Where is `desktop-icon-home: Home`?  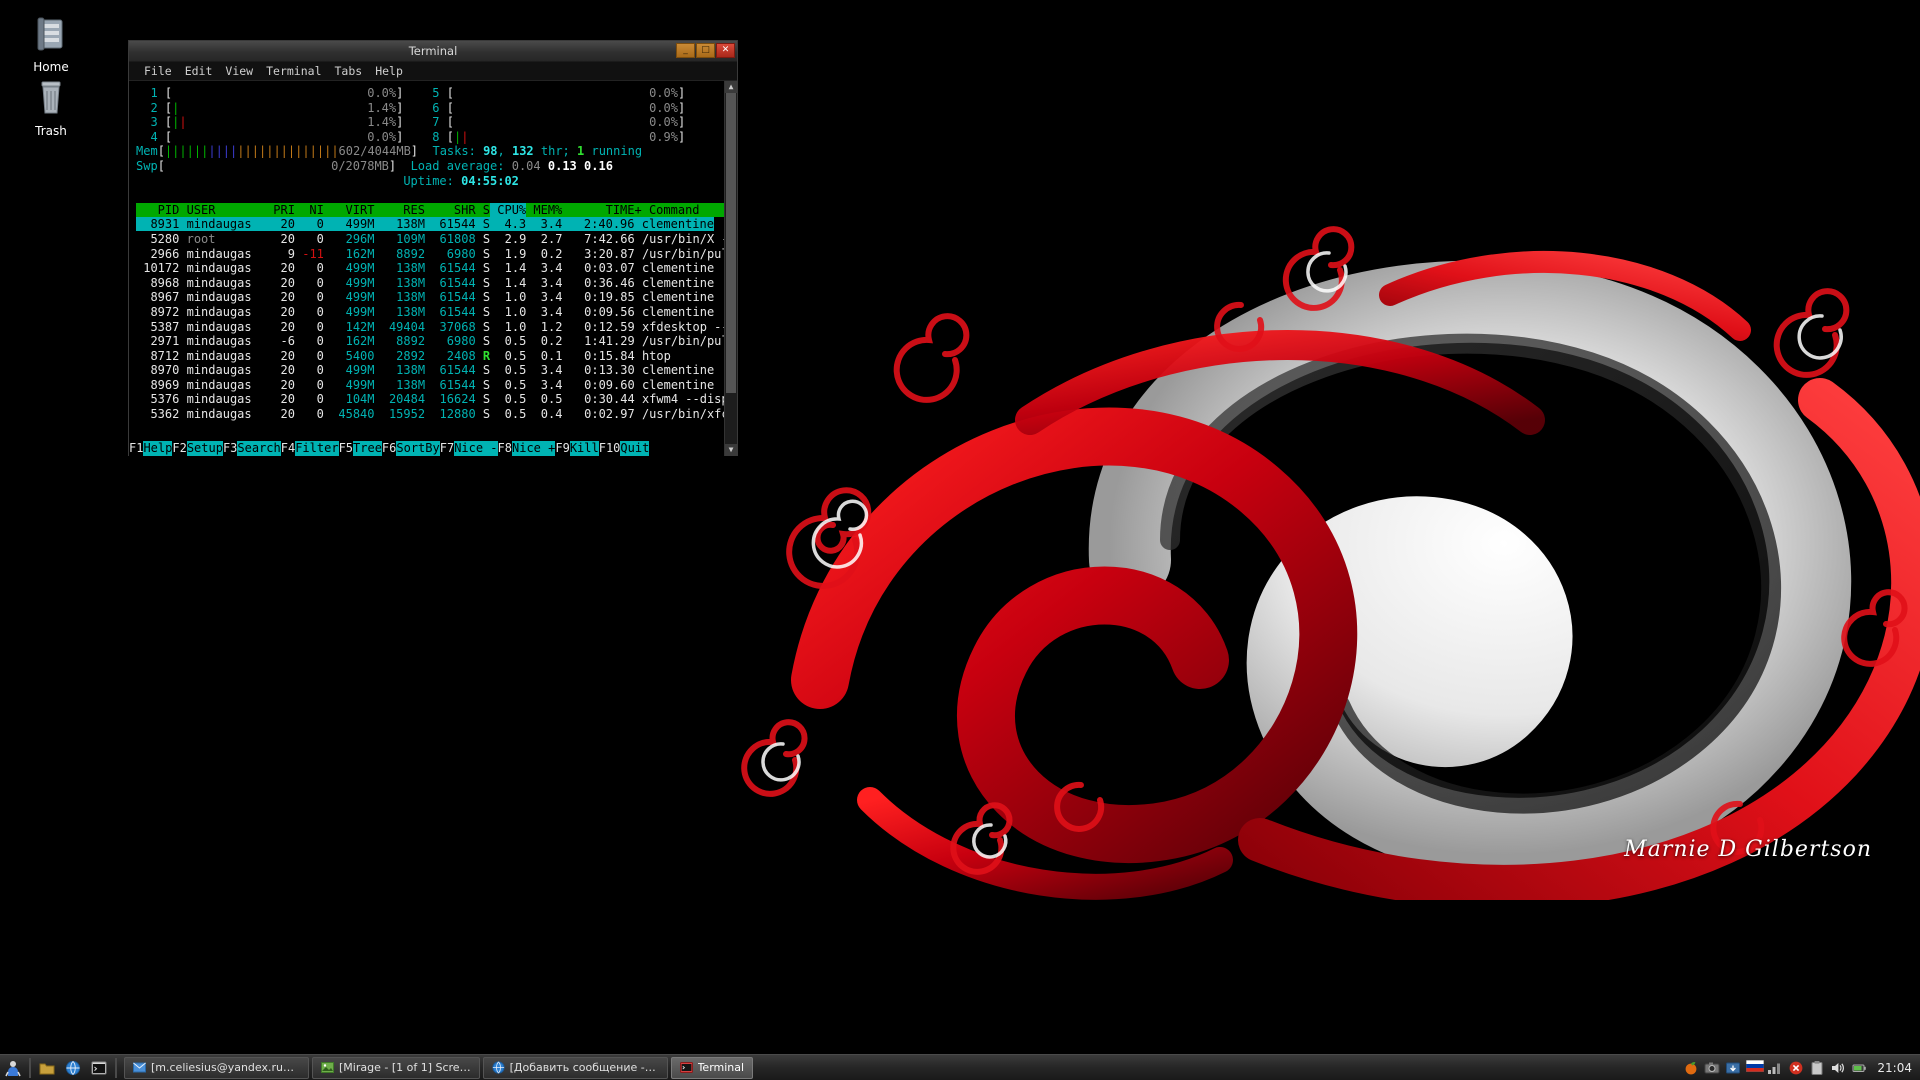
desktop-icon-home: Home is located at coordinates (51, 44).